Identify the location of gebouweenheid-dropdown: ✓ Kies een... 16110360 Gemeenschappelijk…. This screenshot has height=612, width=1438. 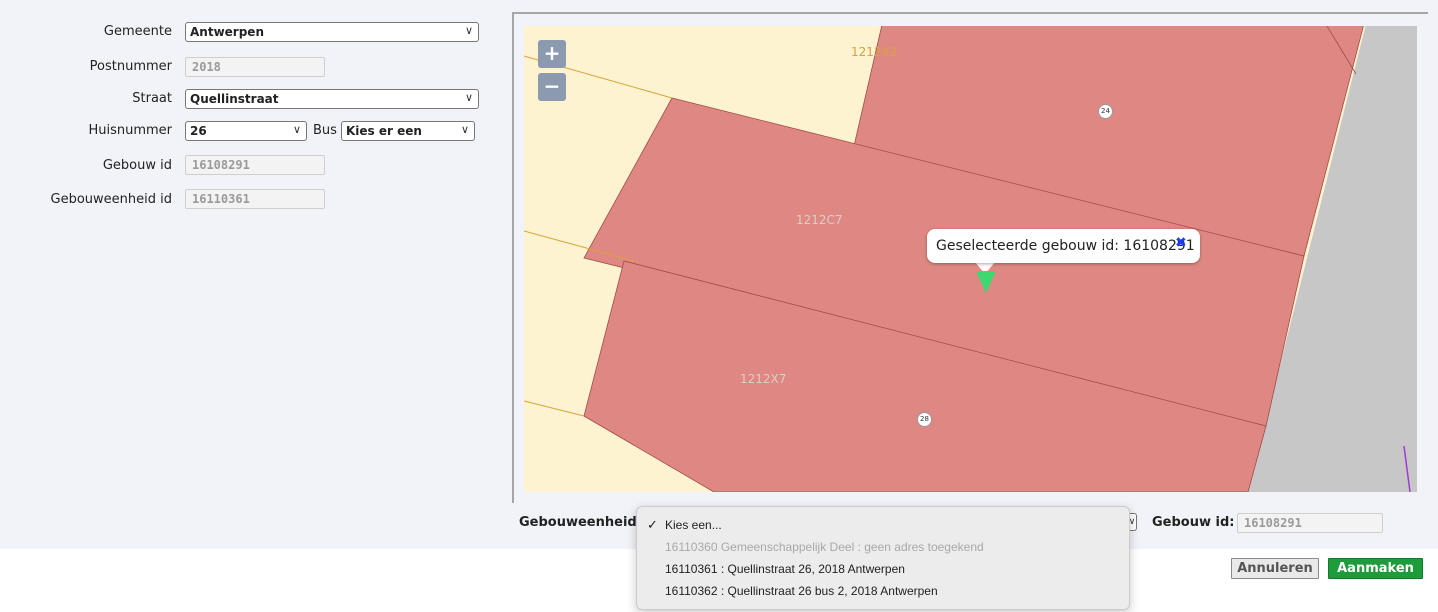
(883, 558).